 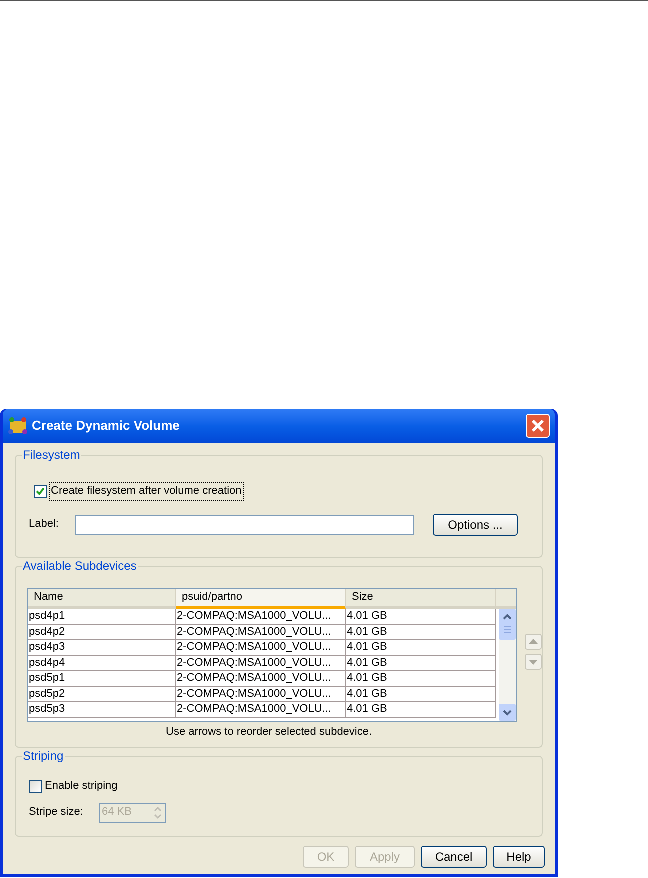 I want to click on checkbox-label: Create filesystem after volume creation, so click(x=146, y=491).